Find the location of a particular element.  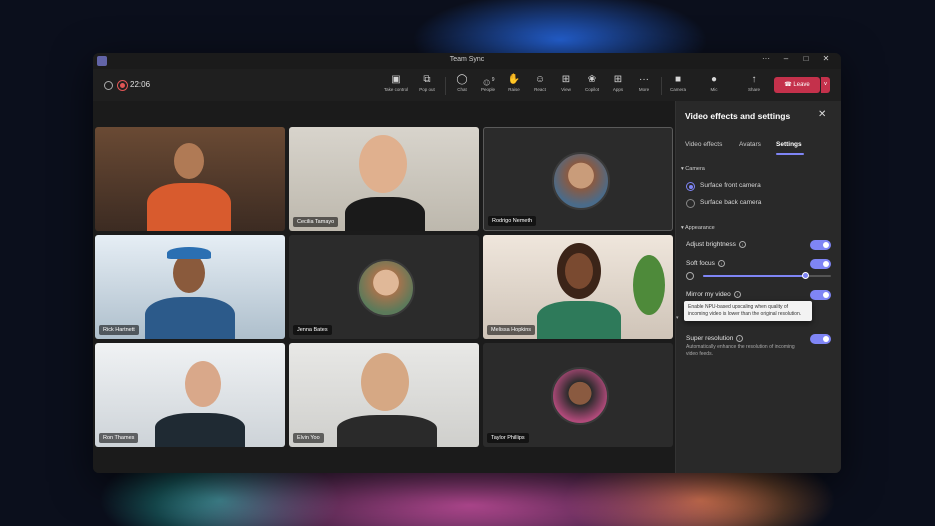

copilot-label: Copilot is located at coordinates (591, 89).